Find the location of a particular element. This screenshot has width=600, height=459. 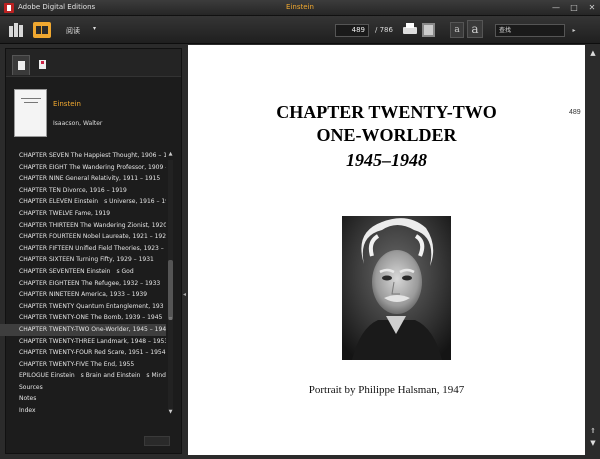

bookmarks-icon is located at coordinates (21, 65).